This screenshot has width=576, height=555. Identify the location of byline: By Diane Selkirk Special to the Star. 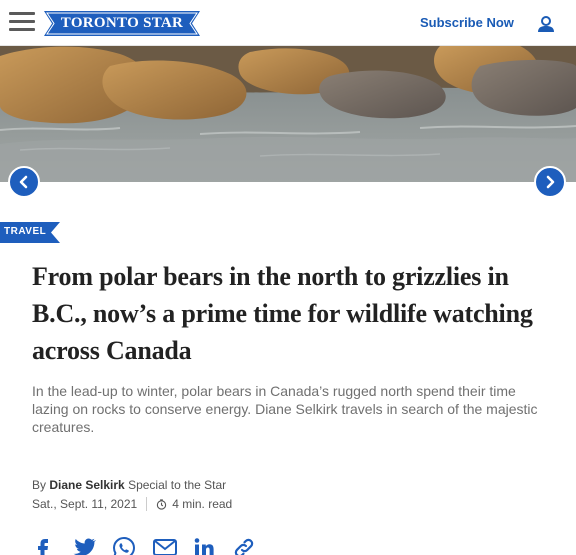
(129, 485).